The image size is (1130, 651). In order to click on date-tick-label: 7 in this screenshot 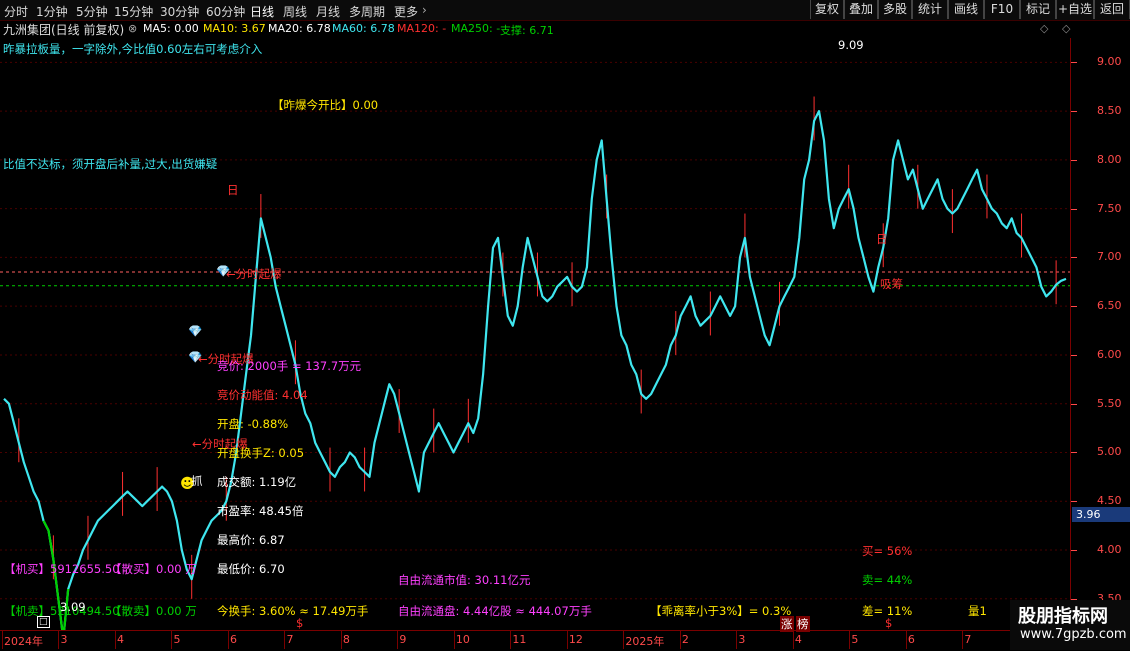, I will do `click(968, 639)`.